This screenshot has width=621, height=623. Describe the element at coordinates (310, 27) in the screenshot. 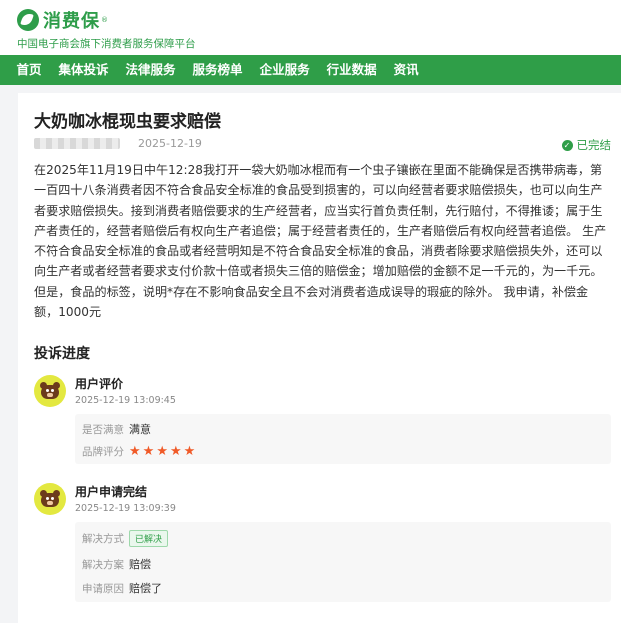

I see `top-header: 消费保 ® 中国电子商会旗下消费者服务保障平台` at that location.